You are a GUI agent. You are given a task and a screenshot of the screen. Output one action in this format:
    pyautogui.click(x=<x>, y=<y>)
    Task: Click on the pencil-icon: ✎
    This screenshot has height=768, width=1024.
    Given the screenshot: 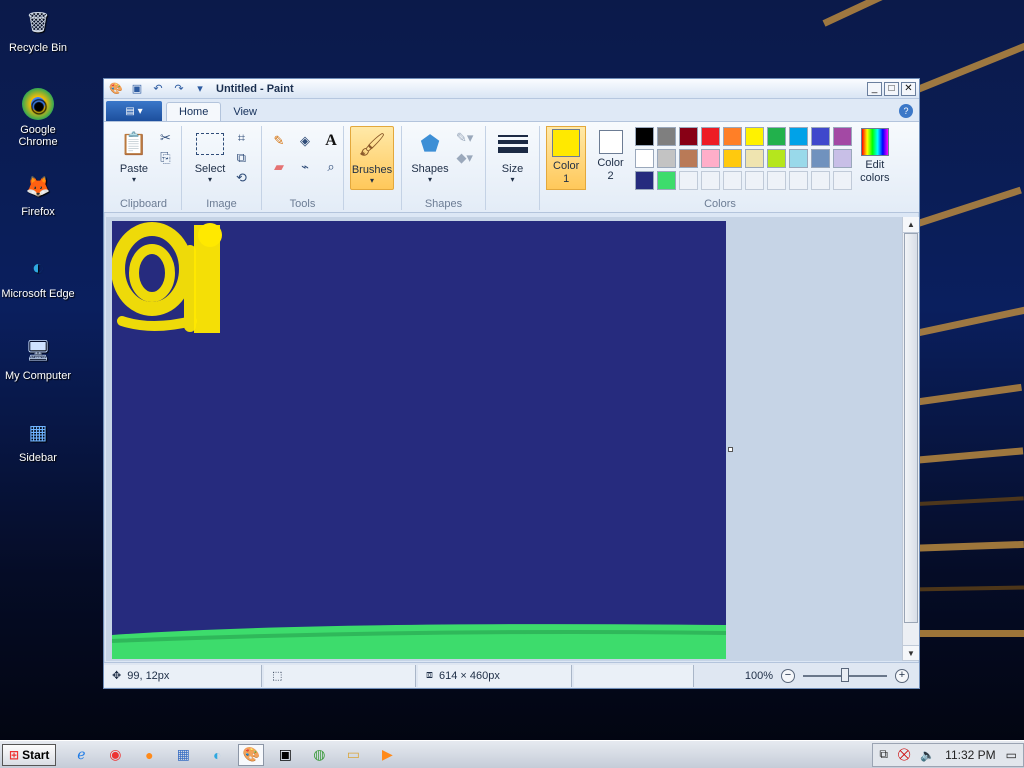 What is the action you would take?
    pyautogui.click(x=279, y=141)
    